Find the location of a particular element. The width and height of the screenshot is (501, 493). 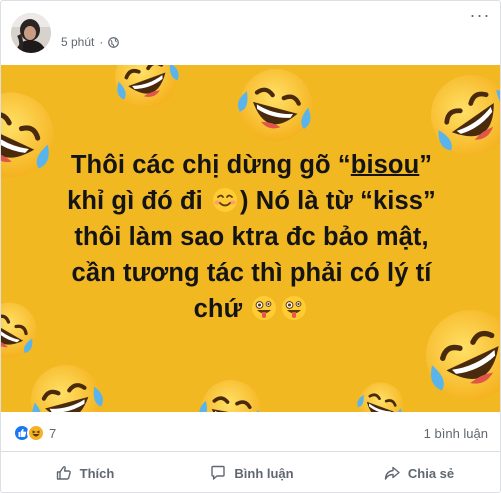

like-label: Thích is located at coordinates (97, 473).